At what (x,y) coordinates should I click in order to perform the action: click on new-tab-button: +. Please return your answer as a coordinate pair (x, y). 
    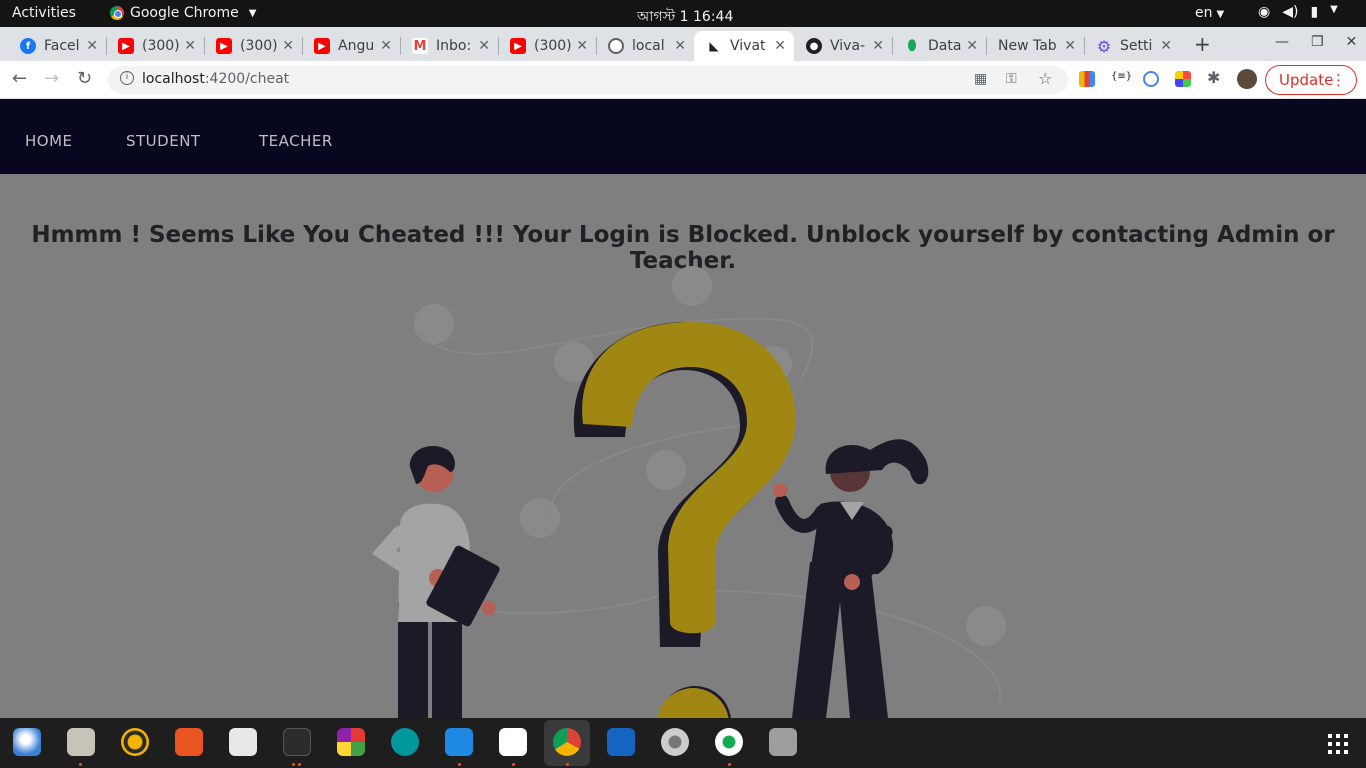
    Looking at the image, I should click on (1202, 44).